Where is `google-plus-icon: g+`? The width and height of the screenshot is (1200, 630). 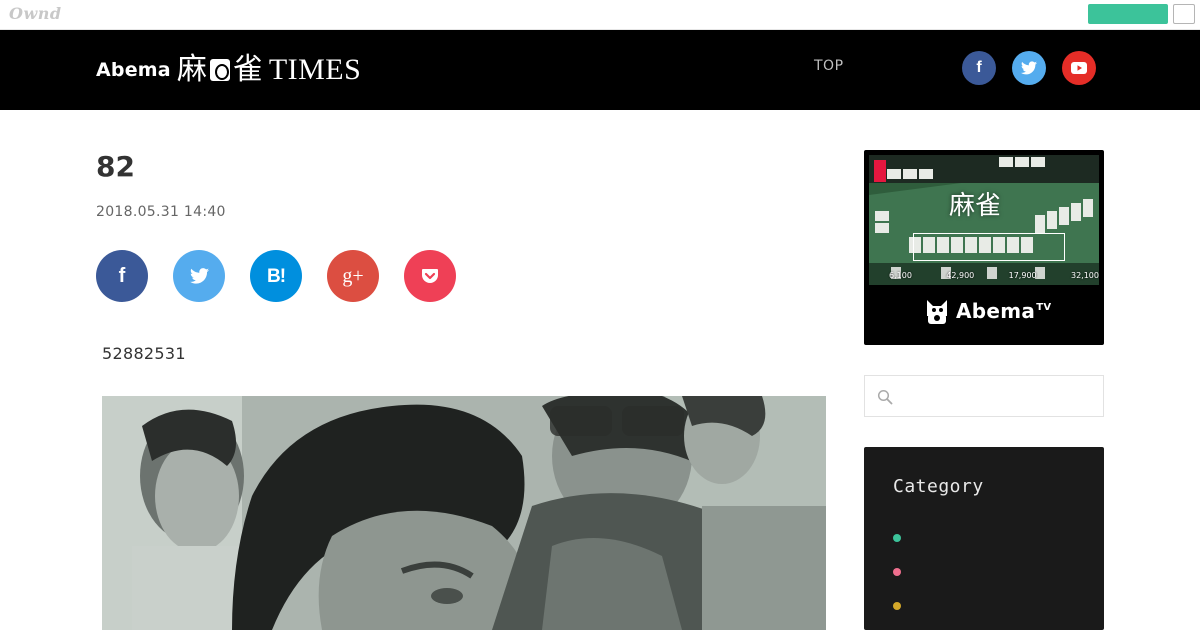 google-plus-icon: g+ is located at coordinates (353, 276).